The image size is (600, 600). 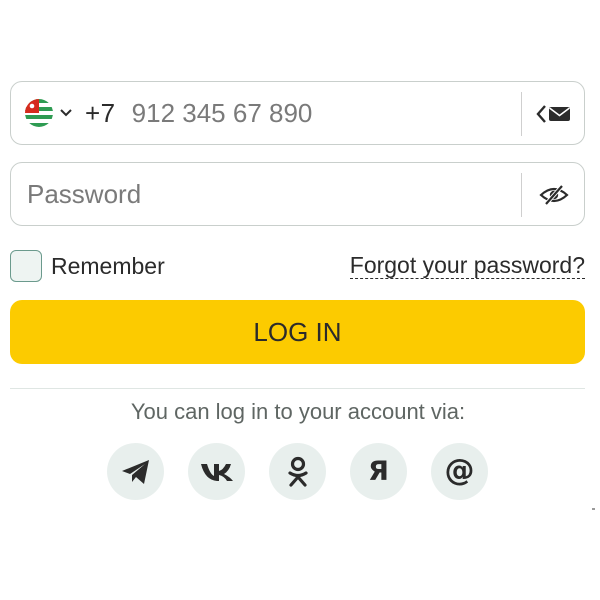 I want to click on phone-field: +7, so click(x=297, y=113).